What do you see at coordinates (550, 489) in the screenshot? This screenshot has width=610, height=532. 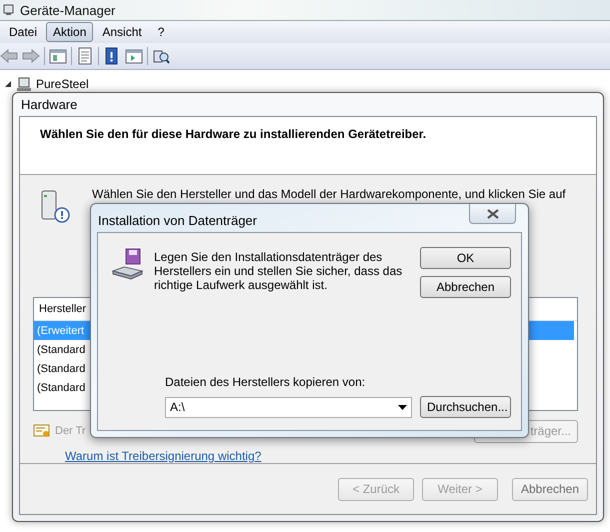 I see `wizard-button: Abbrechen` at bounding box center [550, 489].